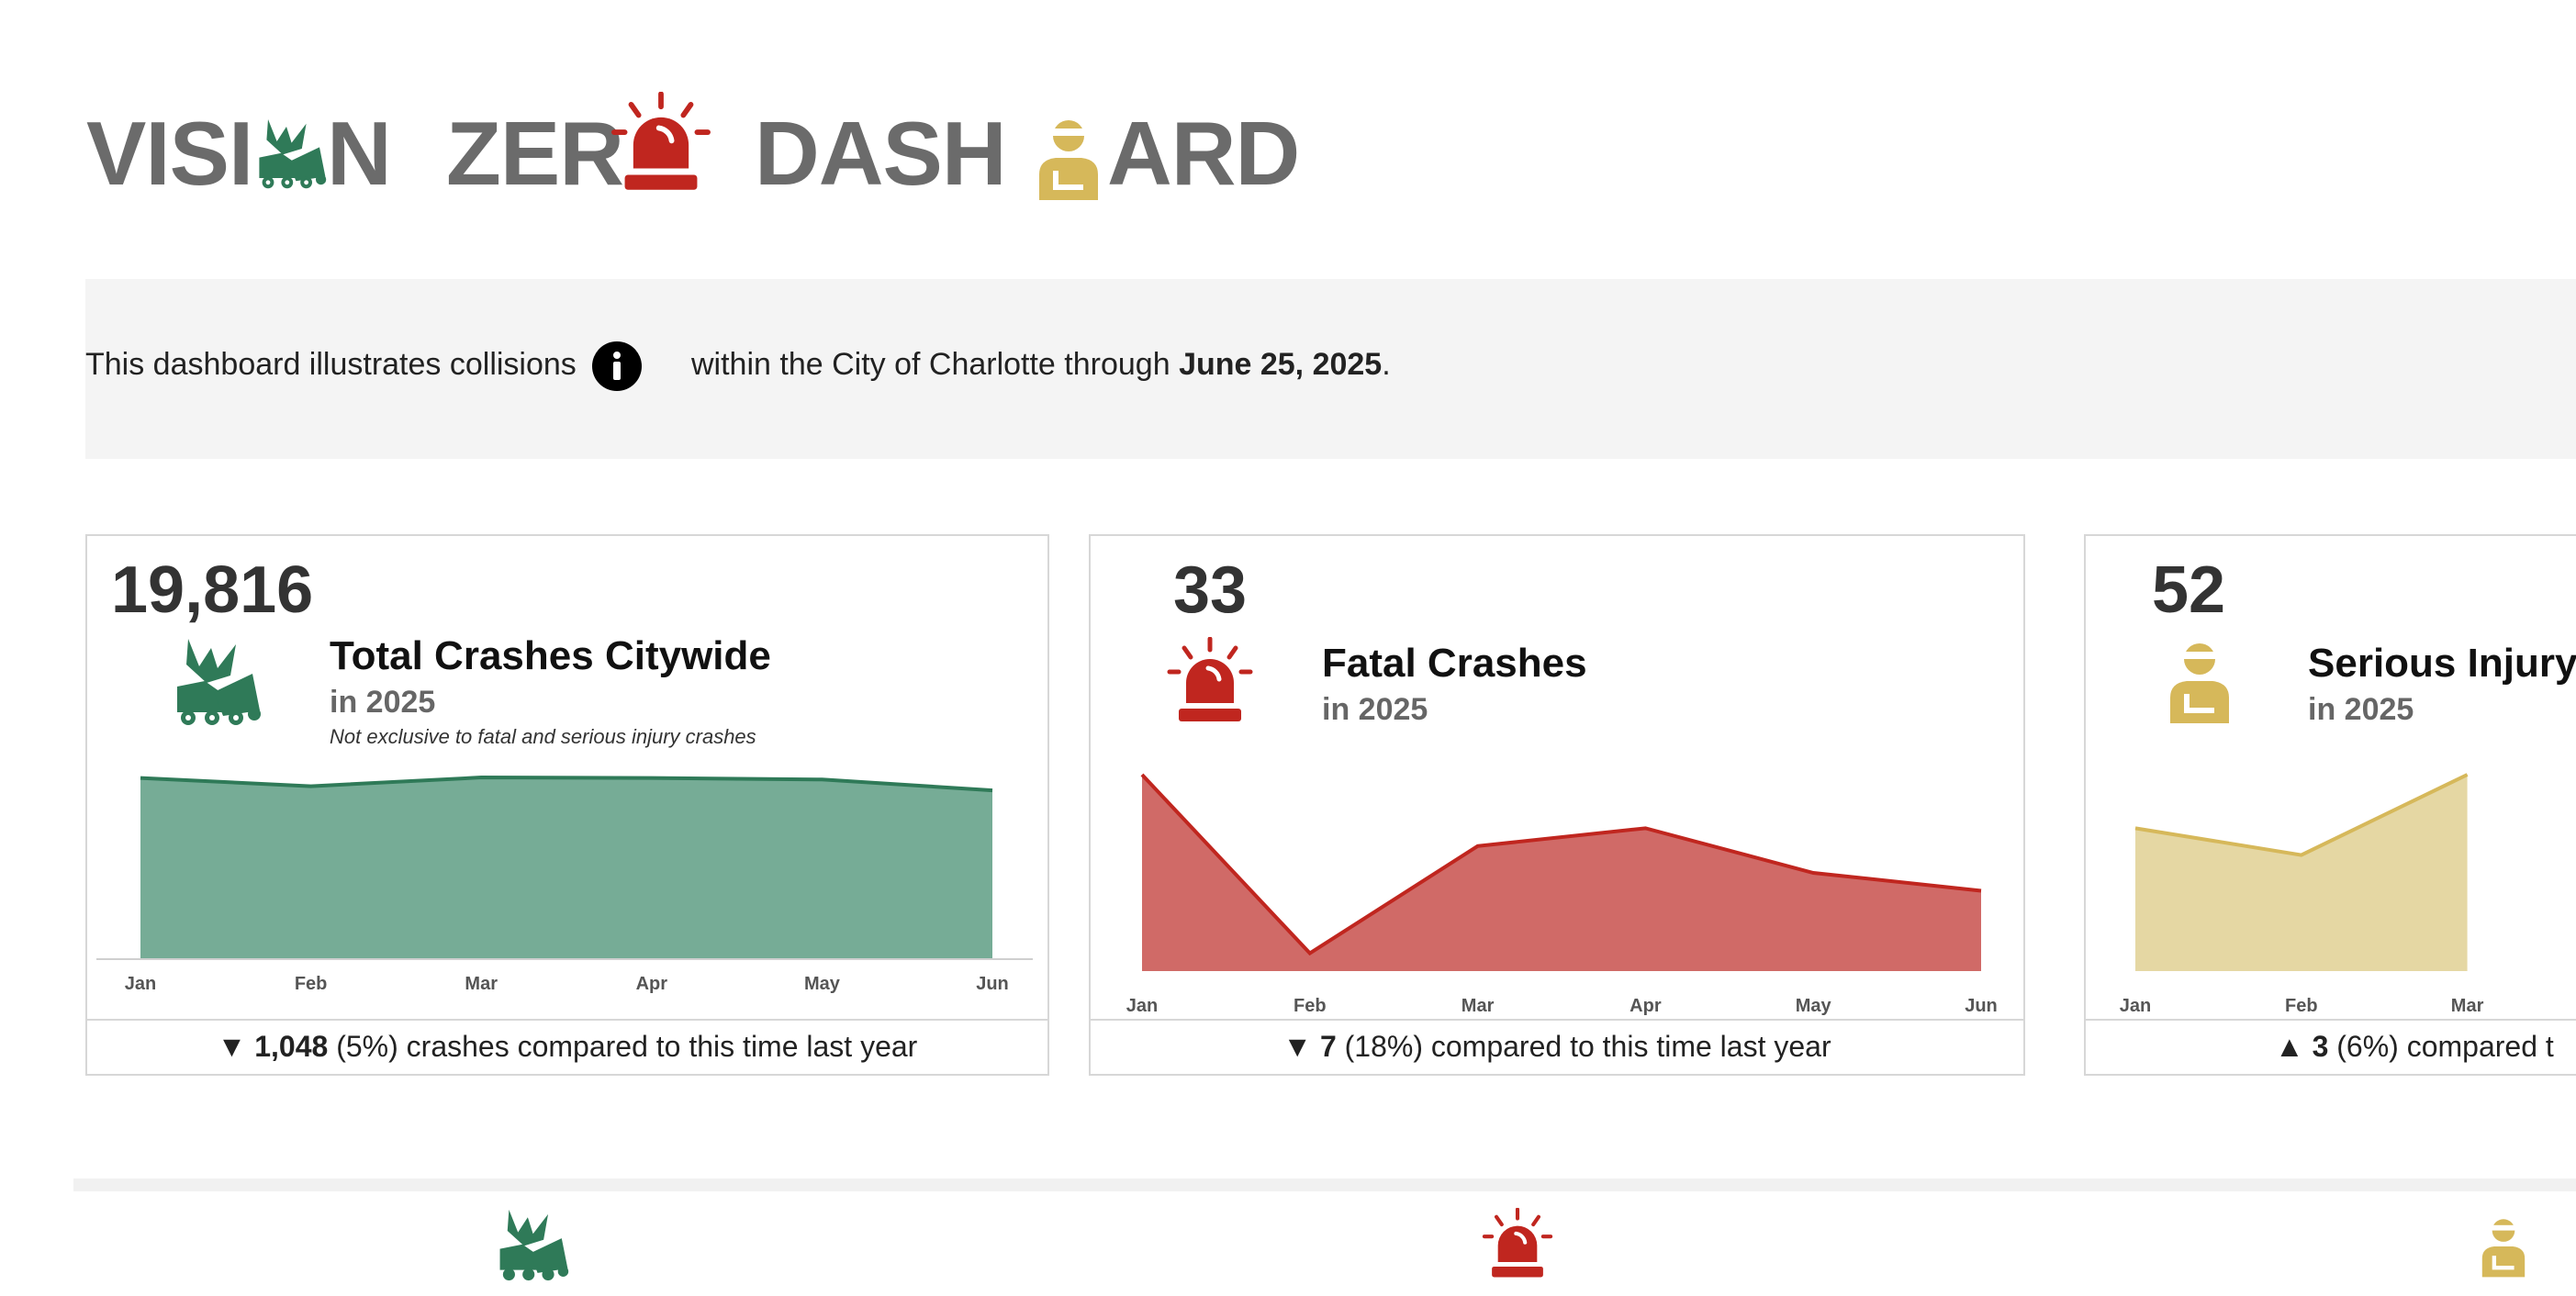 The image size is (2576, 1296). Describe the element at coordinates (2367, 1046) in the screenshot. I see `footer-pct: (6%)` at that location.